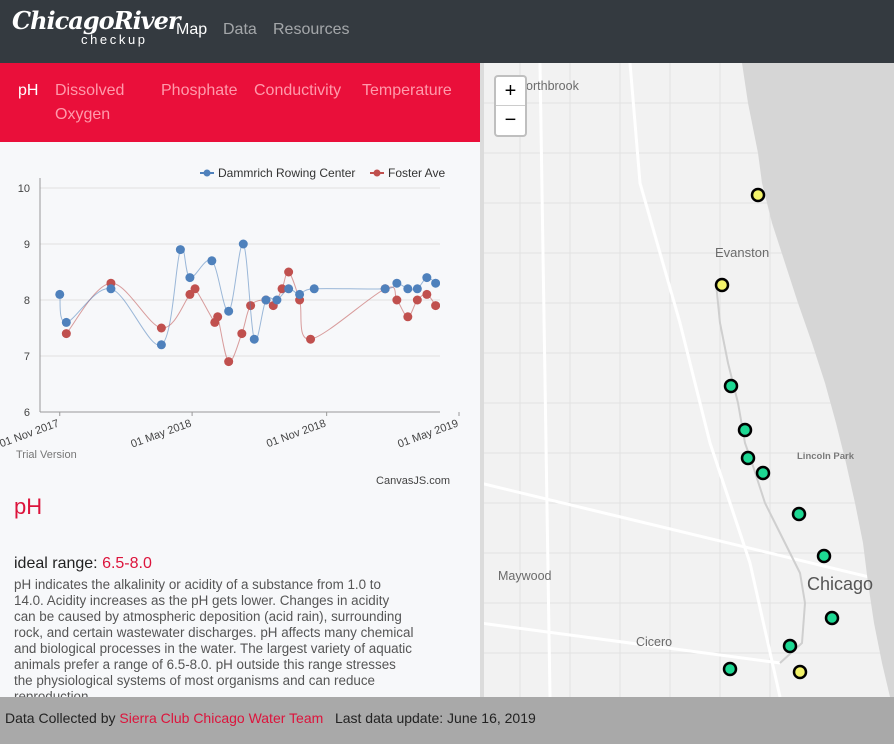 This screenshot has width=894, height=744. What do you see at coordinates (27, 245) in the screenshot?
I see `y-tick-label: 9` at bounding box center [27, 245].